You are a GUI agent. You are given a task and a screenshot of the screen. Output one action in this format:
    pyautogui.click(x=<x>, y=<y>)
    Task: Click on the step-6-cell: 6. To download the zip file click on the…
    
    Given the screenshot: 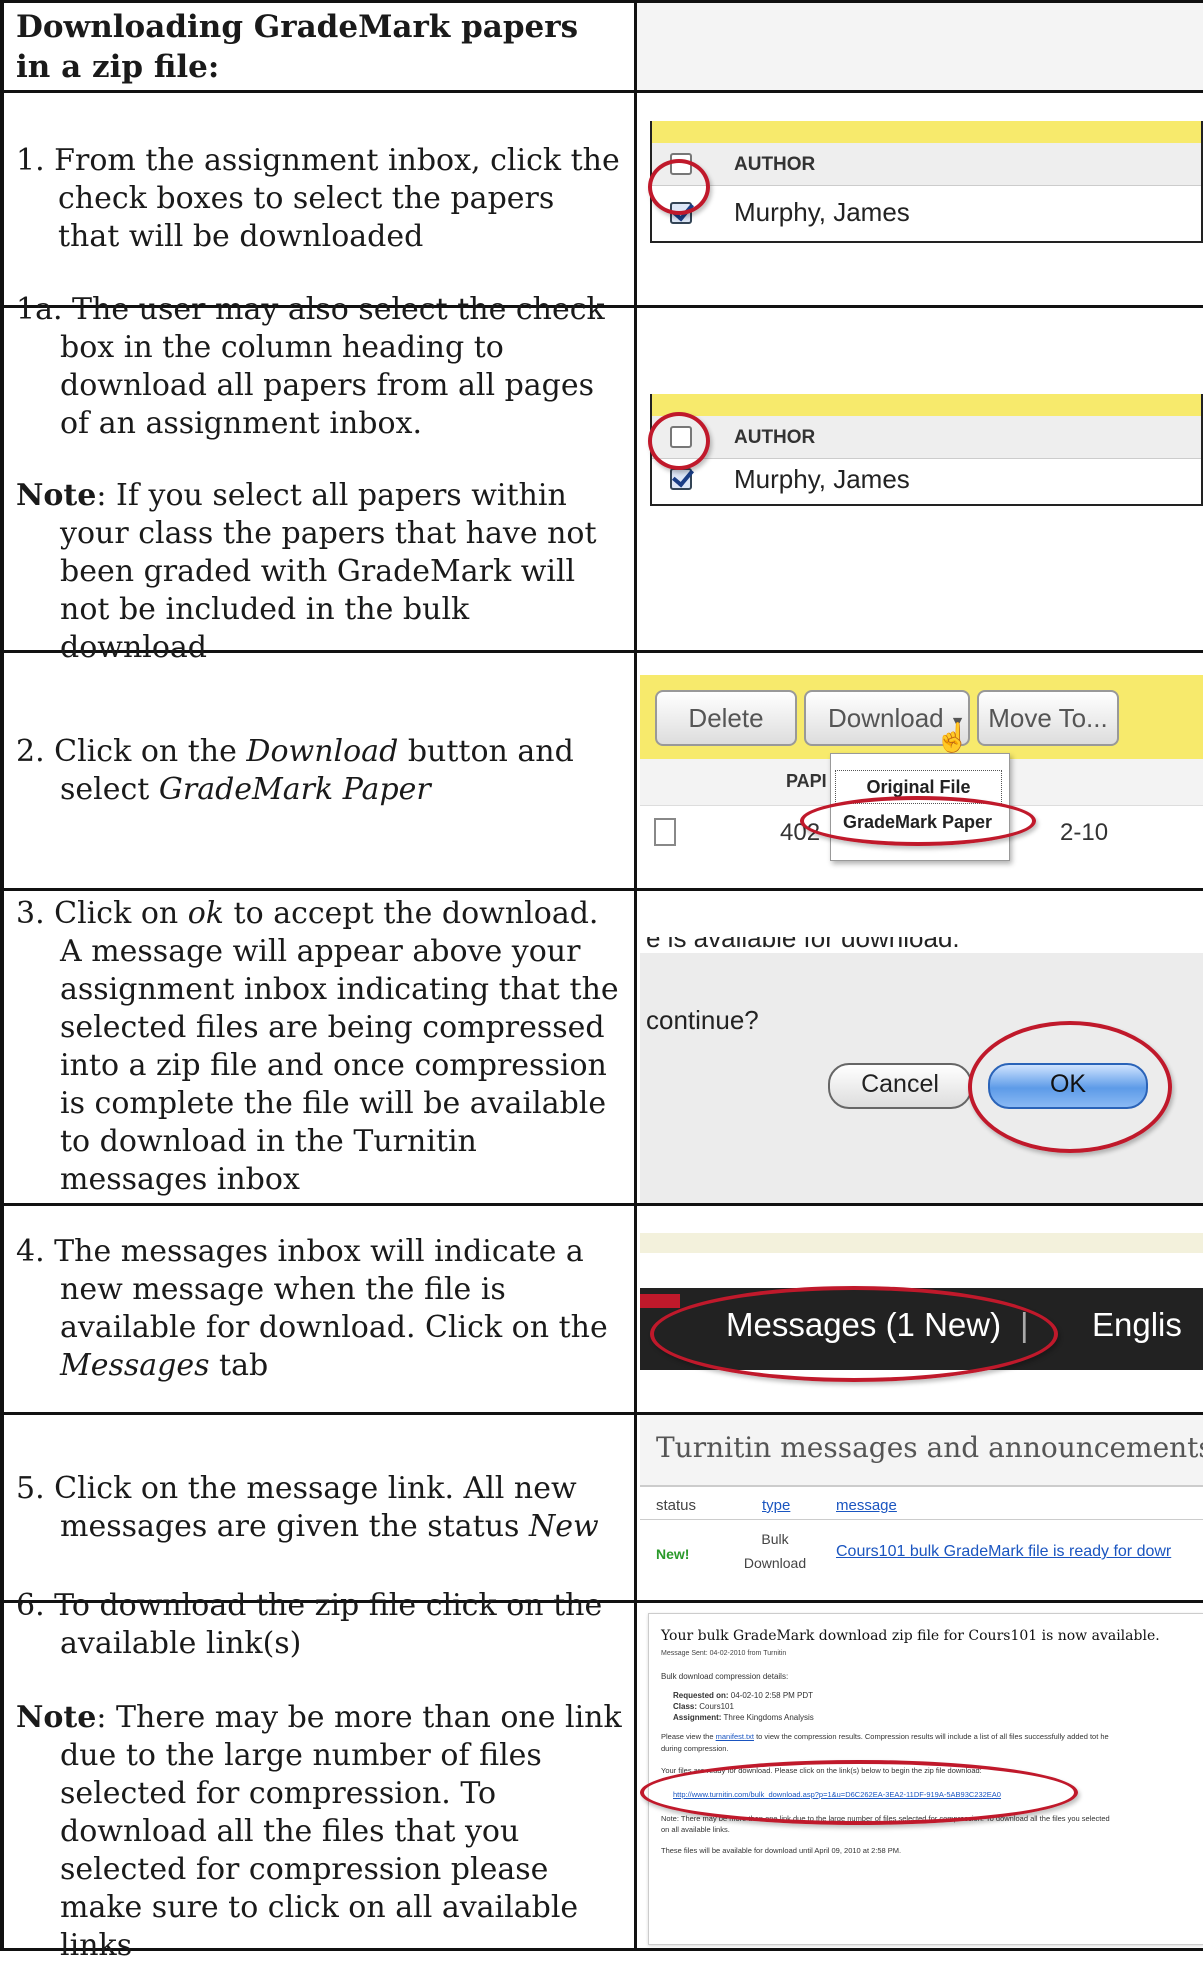 What is the action you would take?
    pyautogui.click(x=317, y=1775)
    